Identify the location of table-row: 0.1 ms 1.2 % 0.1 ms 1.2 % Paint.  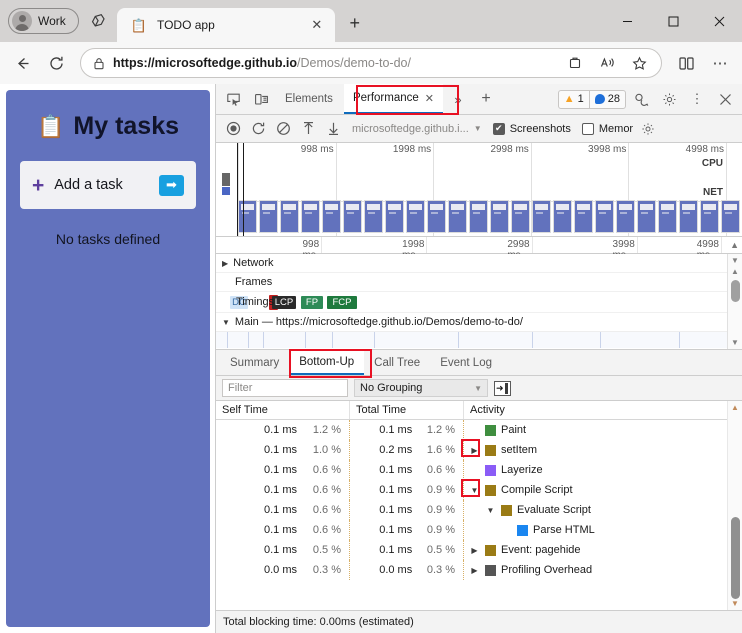
(479, 430).